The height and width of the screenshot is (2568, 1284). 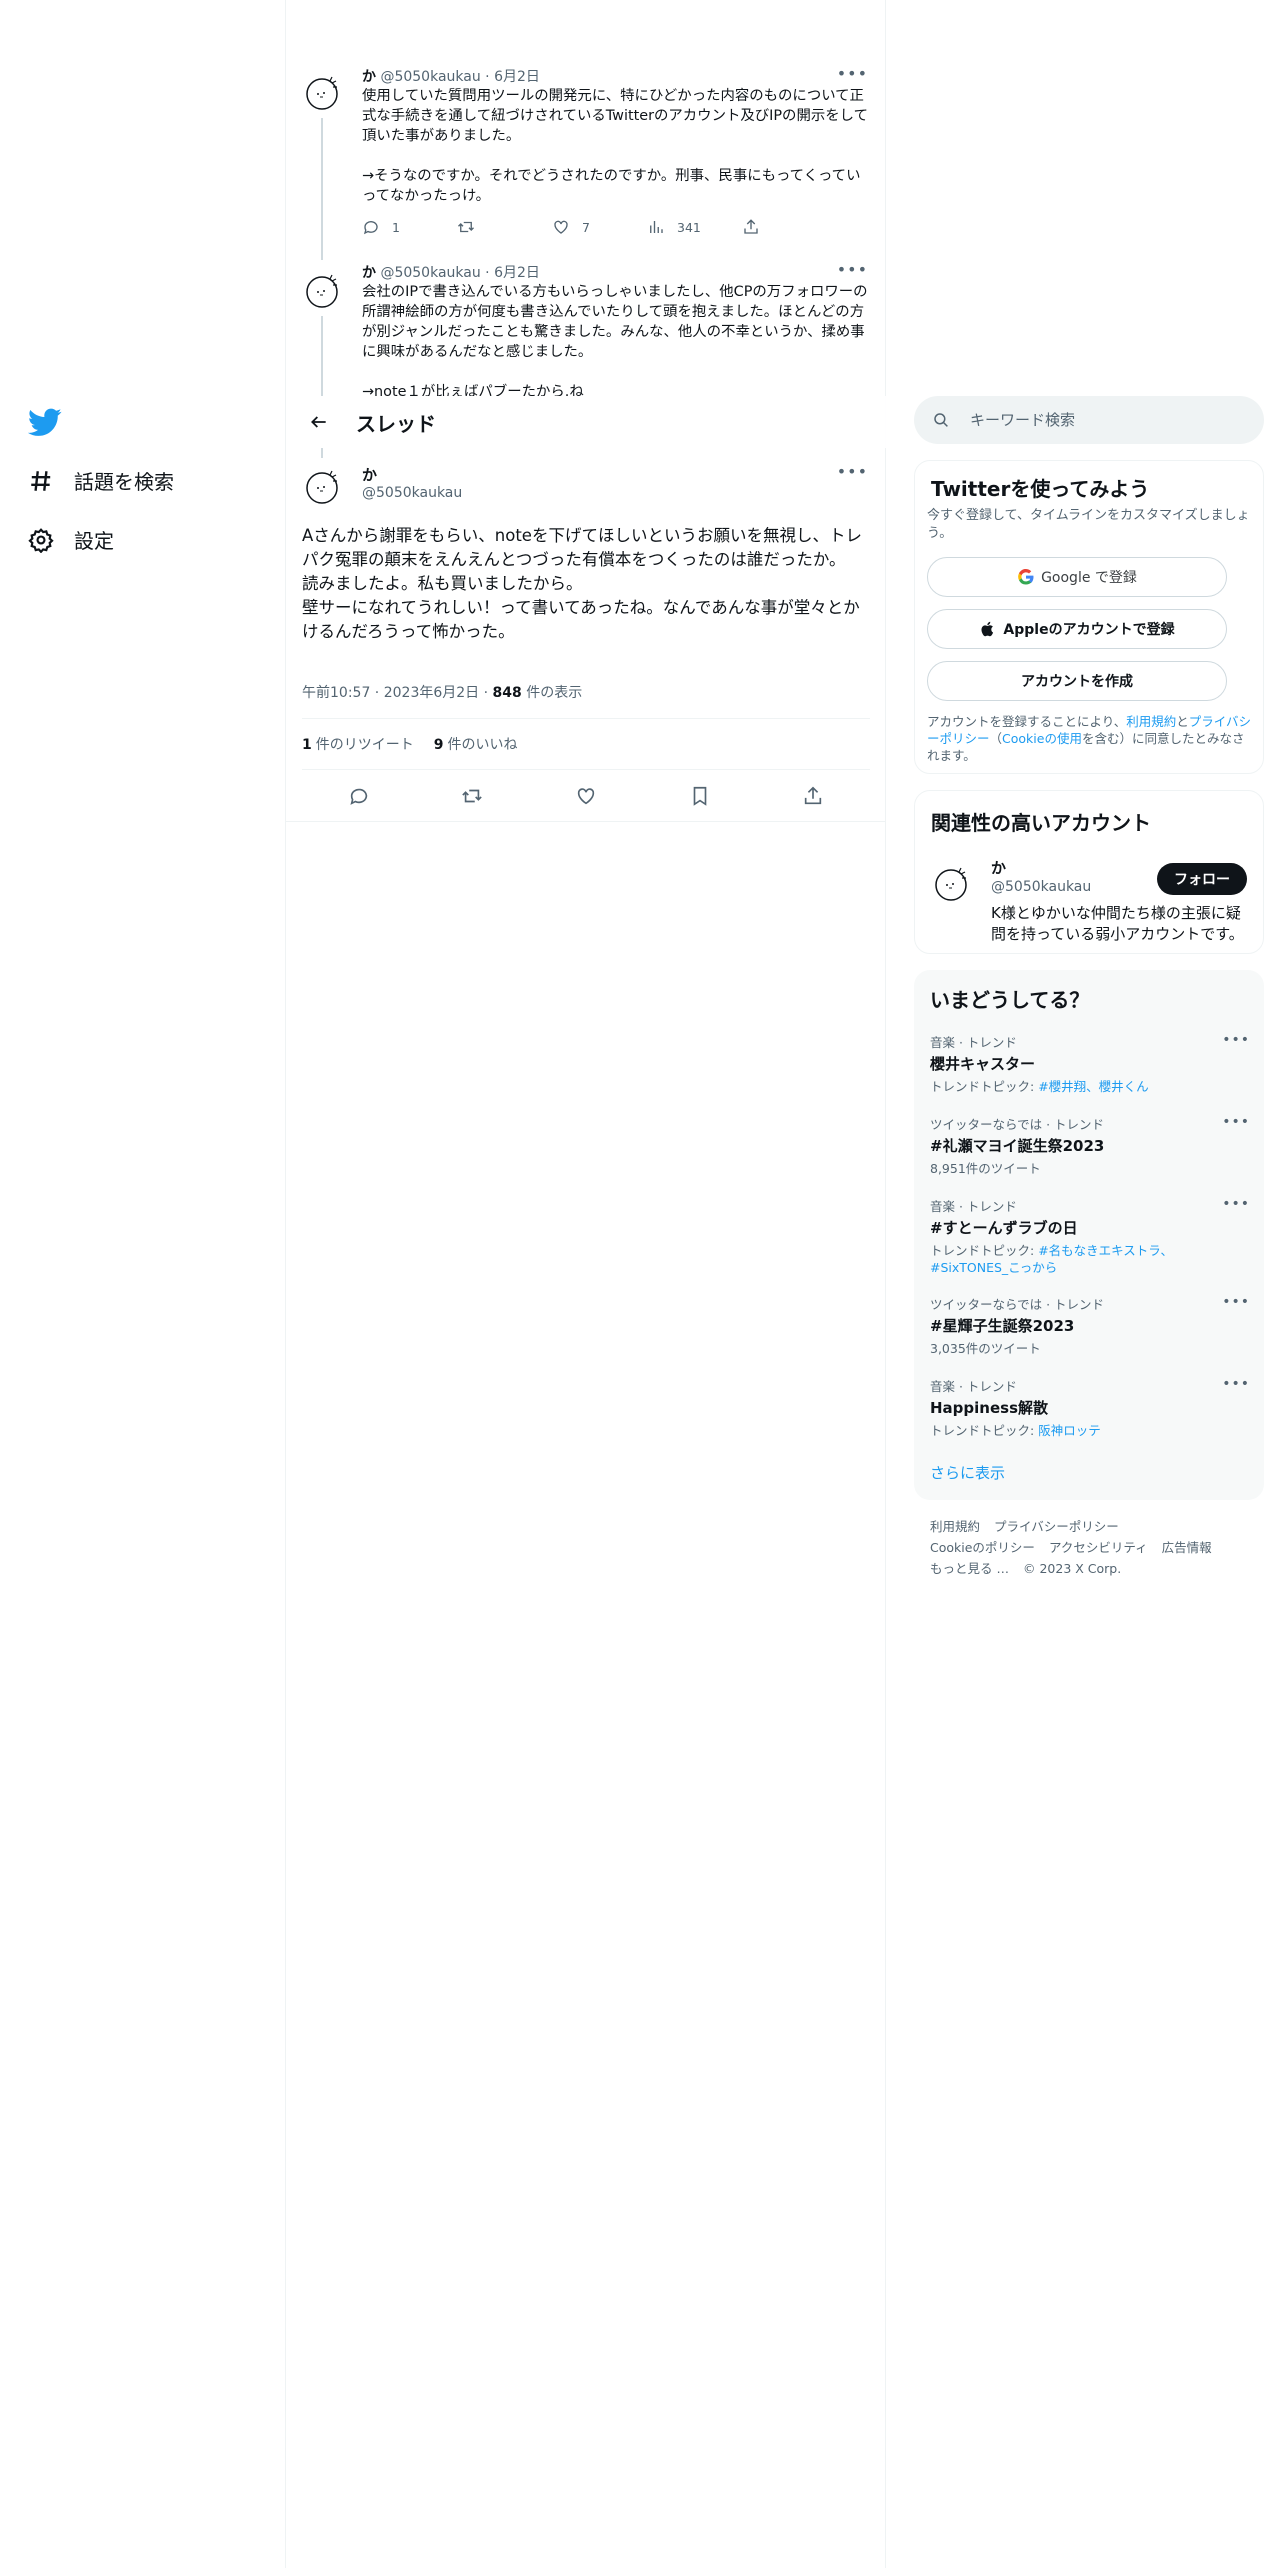 What do you see at coordinates (1090, 1168) in the screenshot?
I see `trend-subtext: 8,951件のツイート` at bounding box center [1090, 1168].